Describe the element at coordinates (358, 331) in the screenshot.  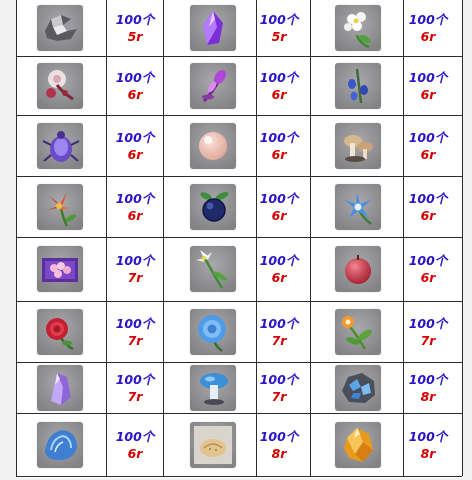
I see `orange-flower-sprig-icon` at that location.